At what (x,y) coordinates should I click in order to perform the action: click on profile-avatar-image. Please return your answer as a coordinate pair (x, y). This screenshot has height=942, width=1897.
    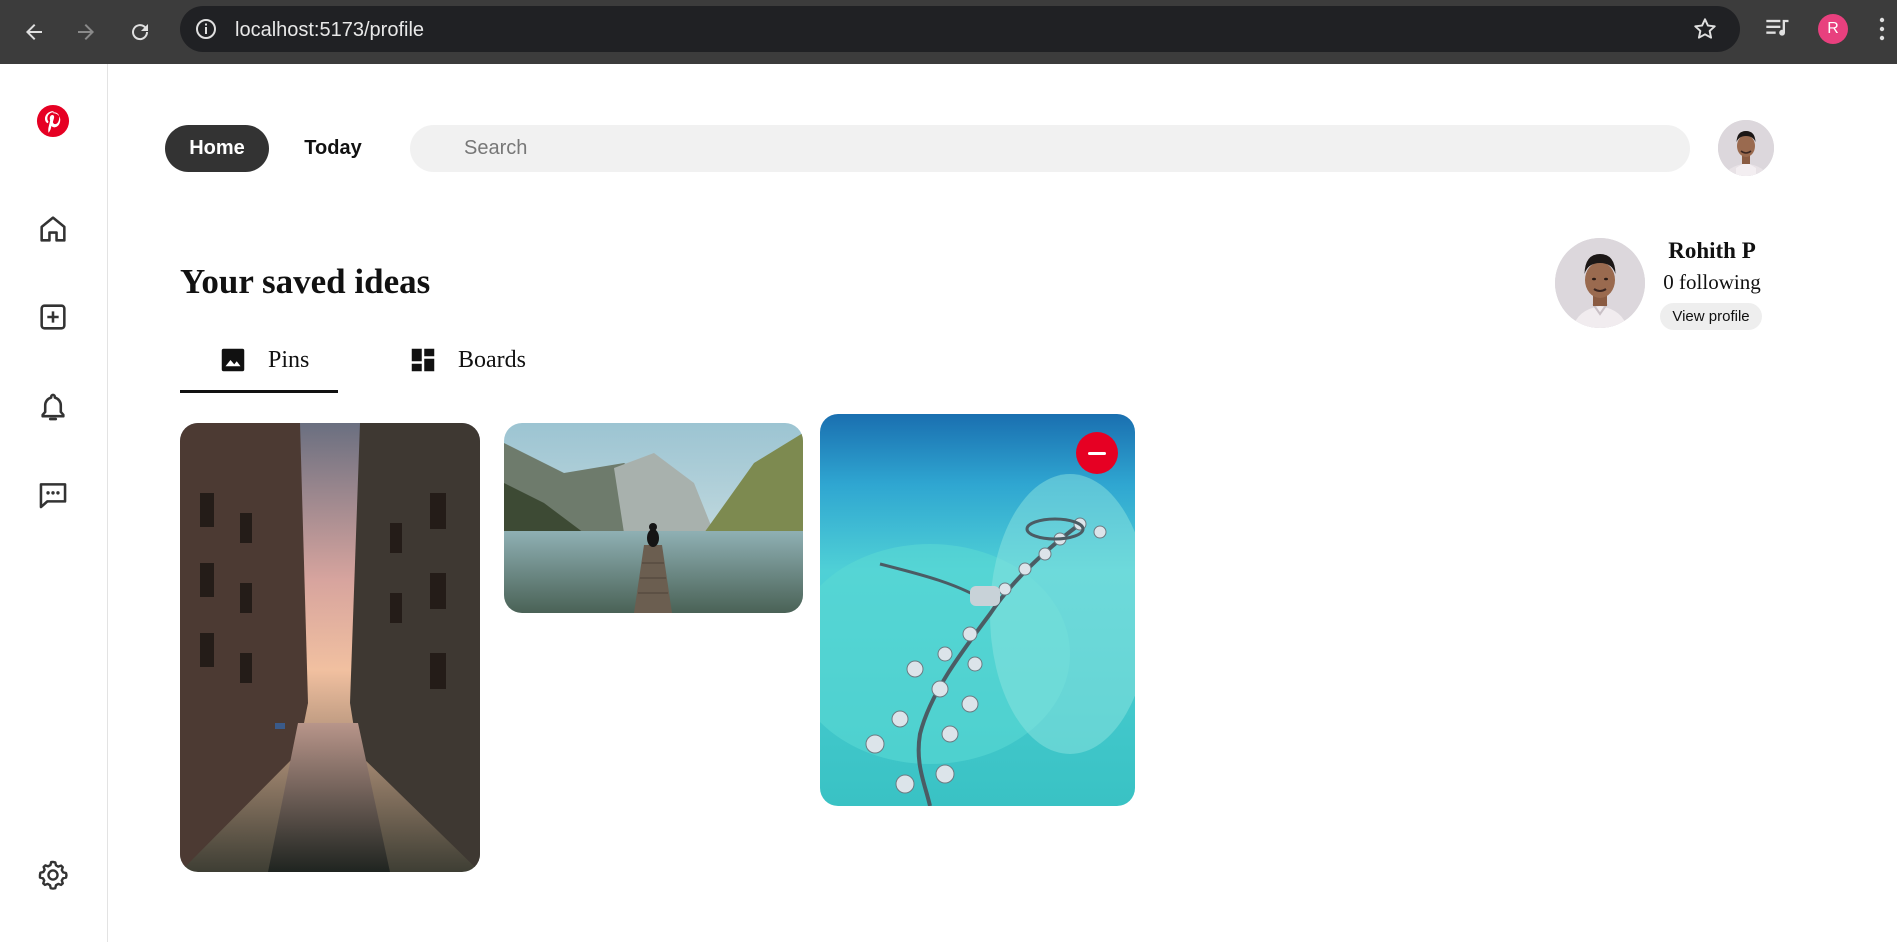
    Looking at the image, I should click on (1600, 283).